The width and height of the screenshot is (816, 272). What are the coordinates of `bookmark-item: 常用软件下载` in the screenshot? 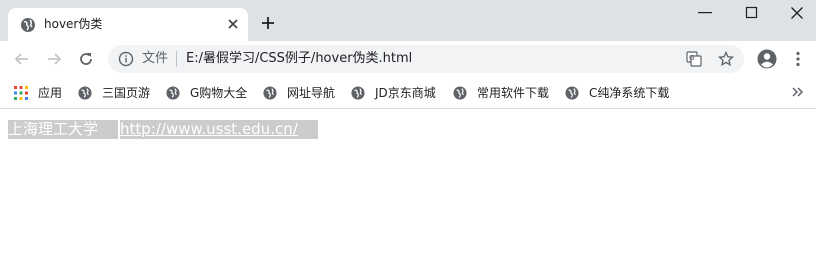 It's located at (501, 93).